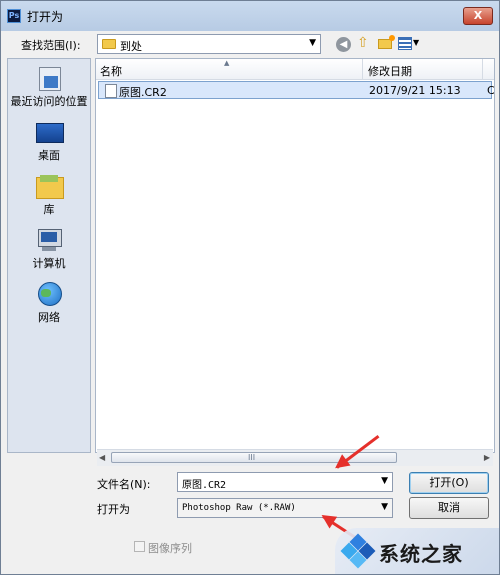 Image resolution: width=500 pixels, height=575 pixels. Describe the element at coordinates (386, 42) in the screenshot. I see `new-folder-button` at that location.